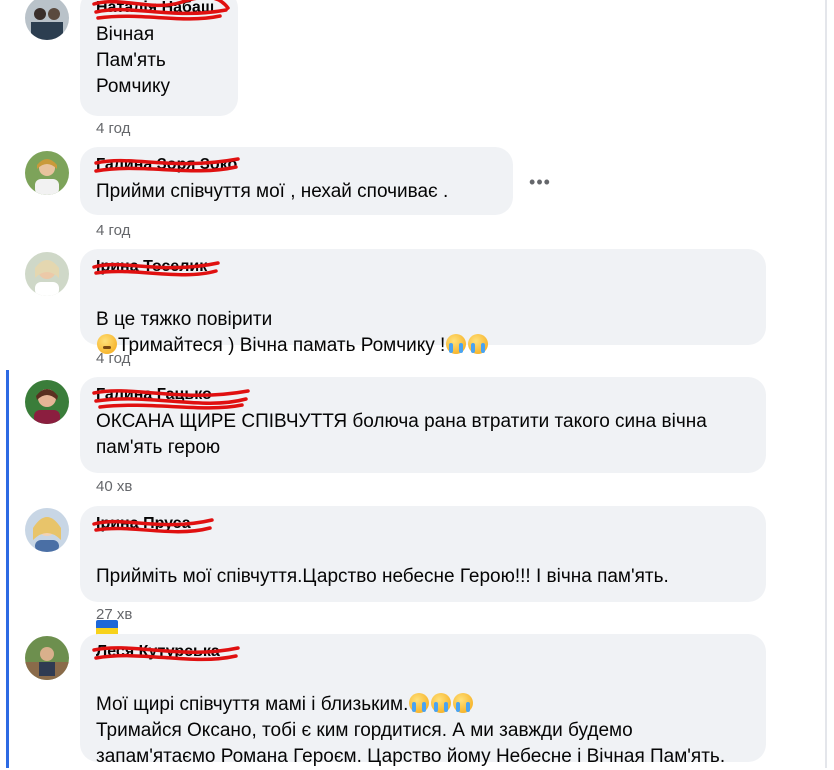 The height and width of the screenshot is (770, 834). What do you see at coordinates (272, 191) in the screenshot?
I see `comment-text: Прийми співчуття мої , нехай спочиває .` at bounding box center [272, 191].